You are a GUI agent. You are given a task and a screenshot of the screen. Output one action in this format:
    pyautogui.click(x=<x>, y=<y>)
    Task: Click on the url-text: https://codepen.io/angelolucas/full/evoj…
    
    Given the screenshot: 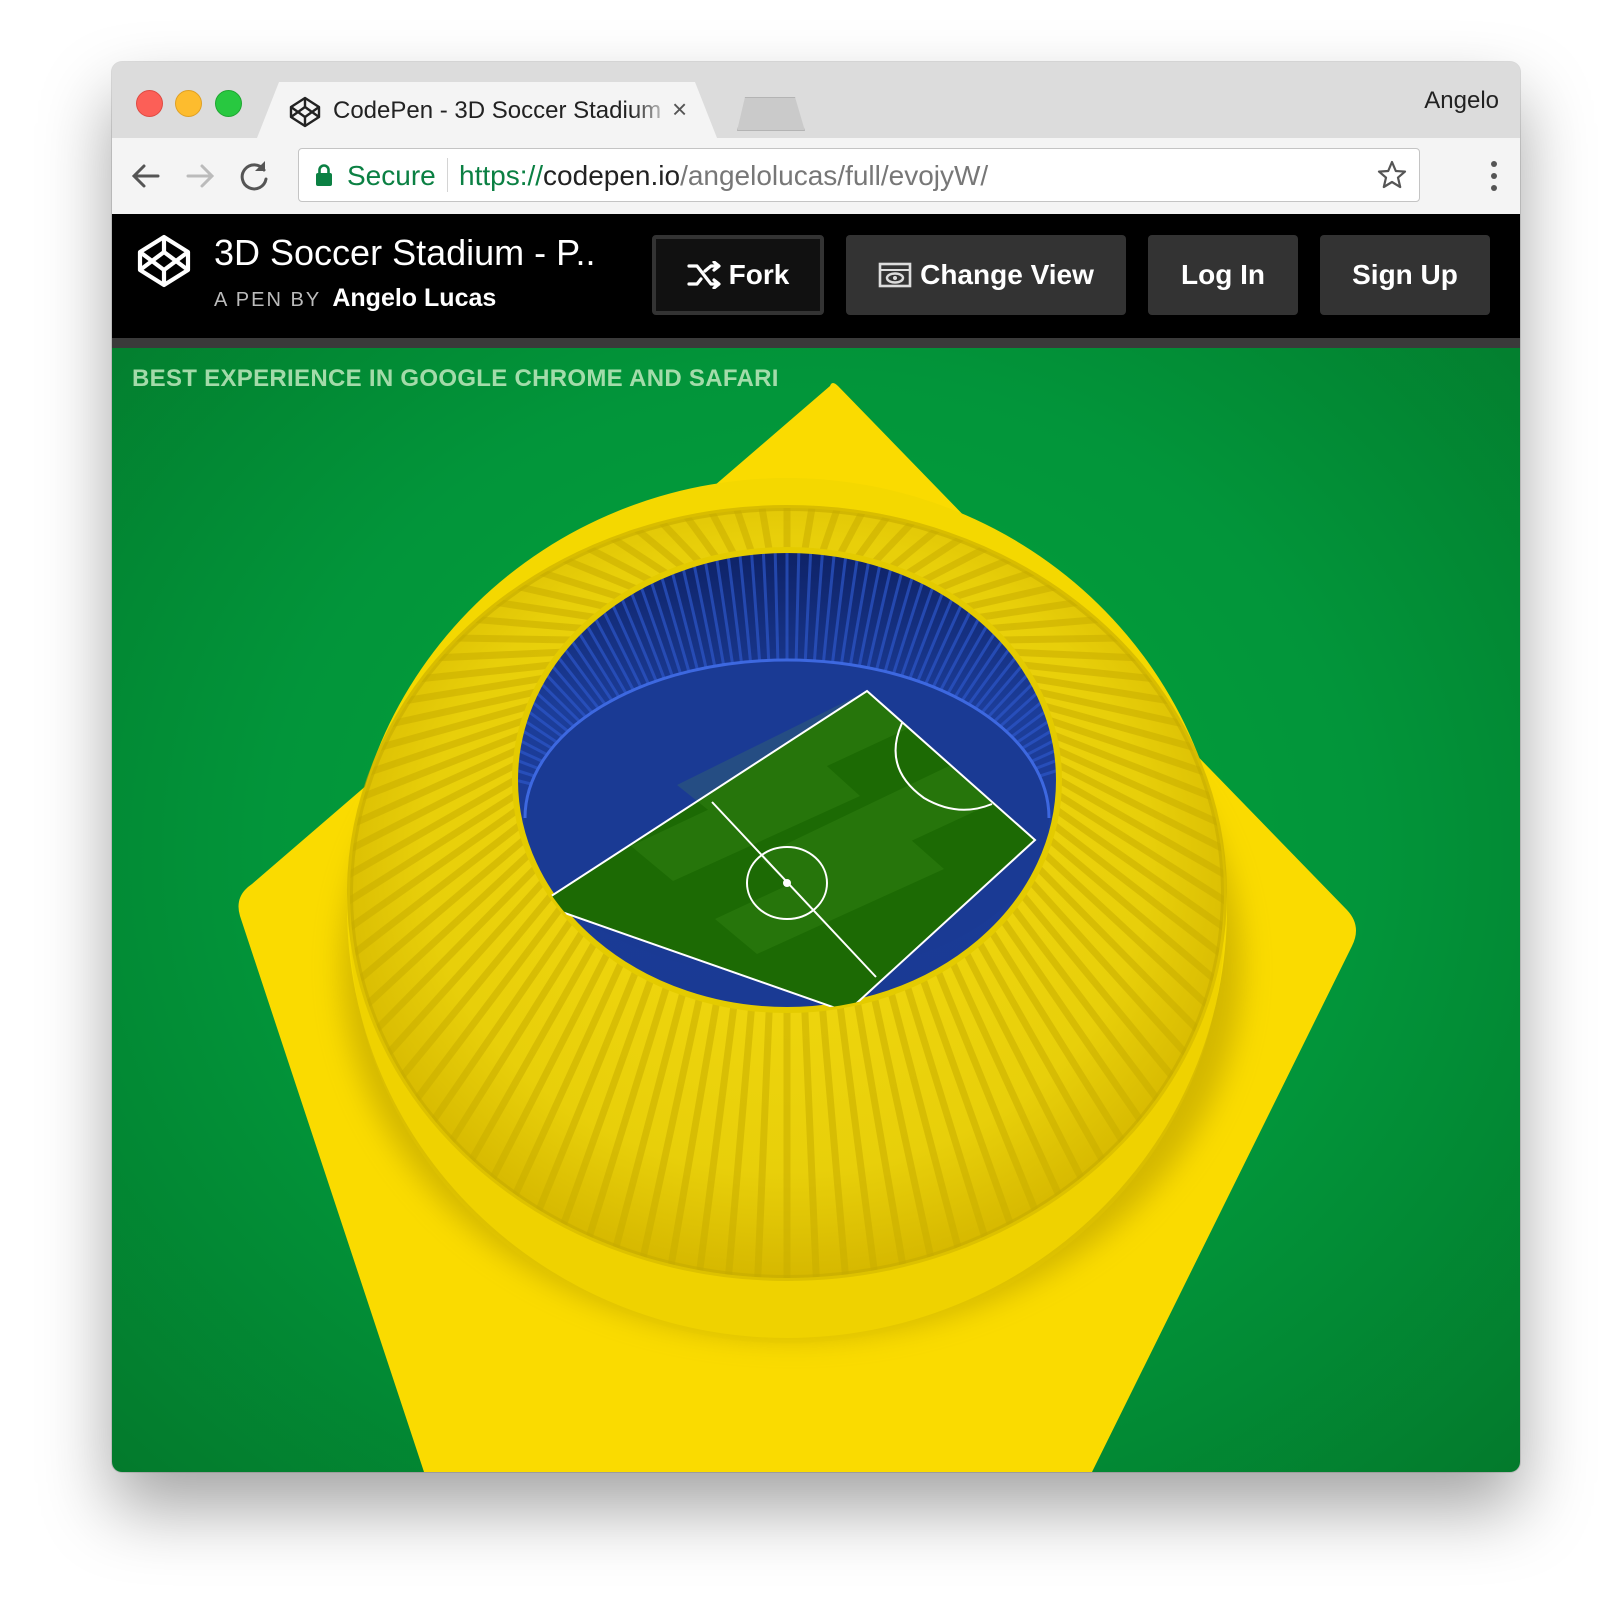 What is the action you would take?
    pyautogui.click(x=723, y=176)
    